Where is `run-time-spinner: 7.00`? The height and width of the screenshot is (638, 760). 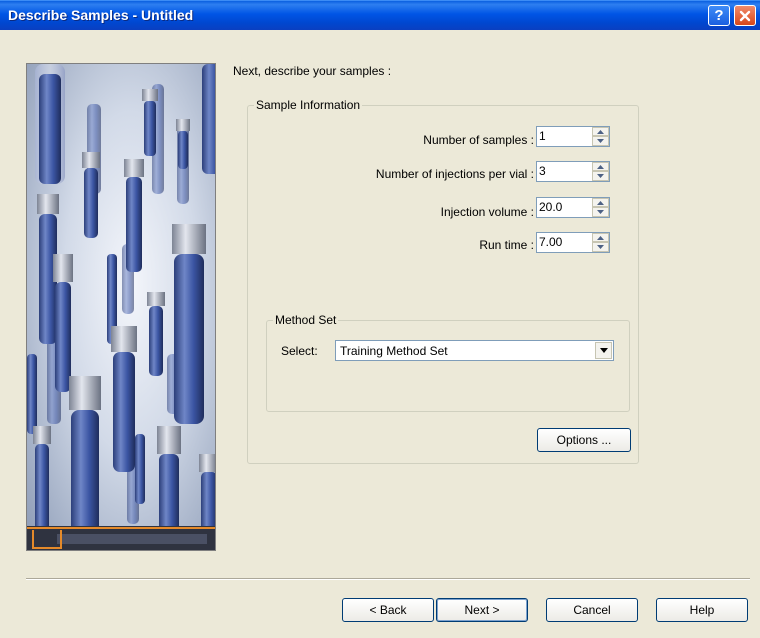 run-time-spinner: 7.00 is located at coordinates (573, 242).